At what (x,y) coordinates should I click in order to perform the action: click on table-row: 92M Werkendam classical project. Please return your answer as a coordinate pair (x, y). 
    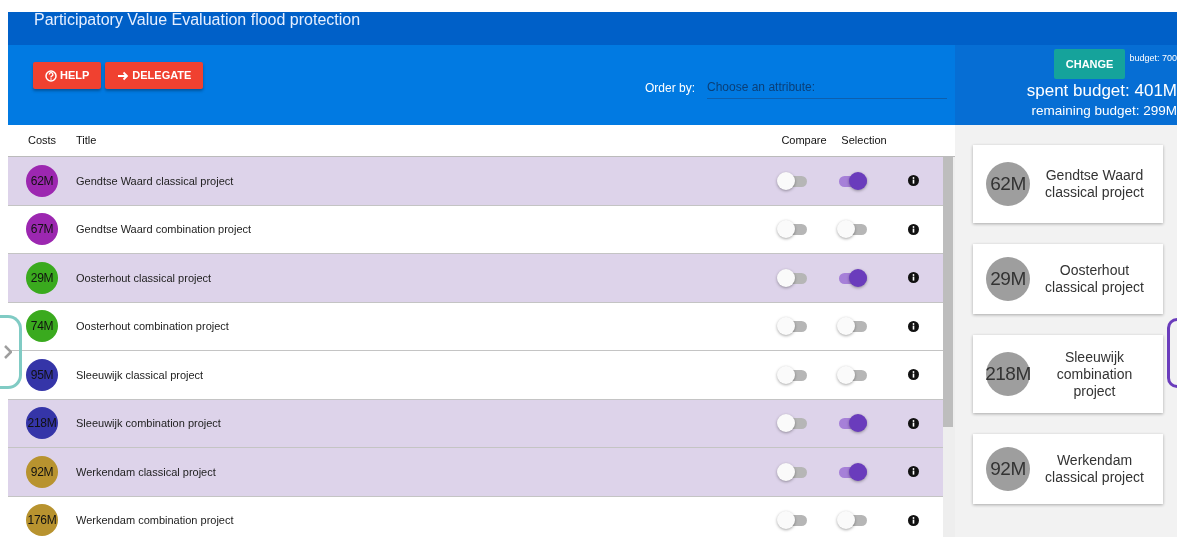
    Looking at the image, I should click on (475, 472).